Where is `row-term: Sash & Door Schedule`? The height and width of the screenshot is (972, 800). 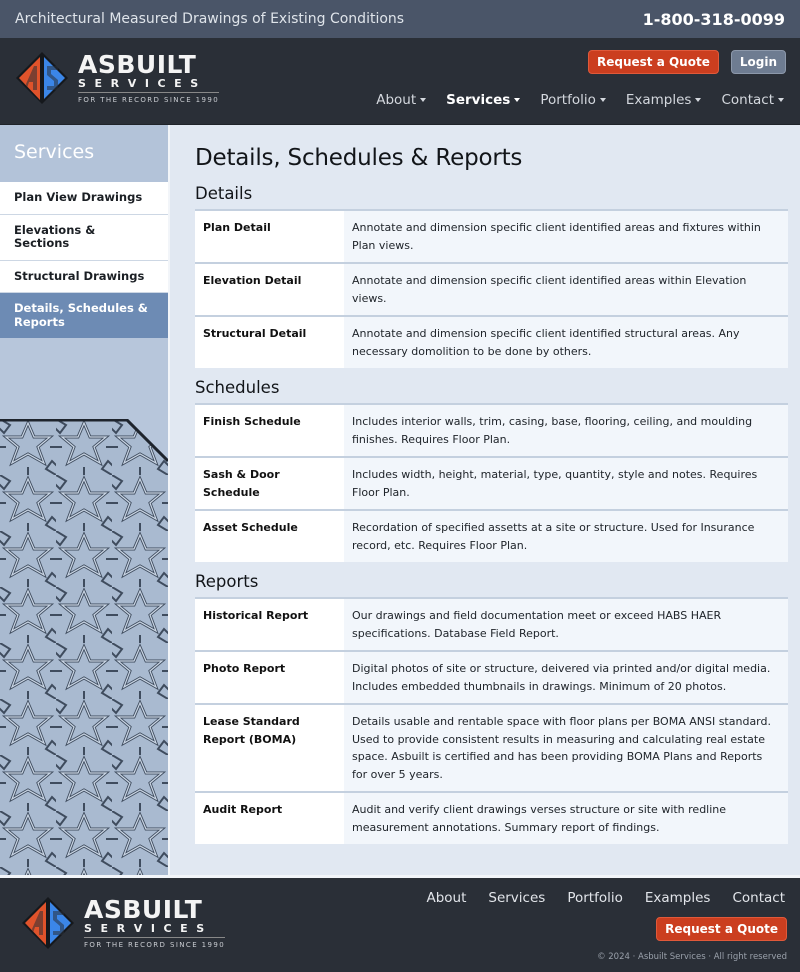
row-term: Sash & Door Schedule is located at coordinates (269, 484).